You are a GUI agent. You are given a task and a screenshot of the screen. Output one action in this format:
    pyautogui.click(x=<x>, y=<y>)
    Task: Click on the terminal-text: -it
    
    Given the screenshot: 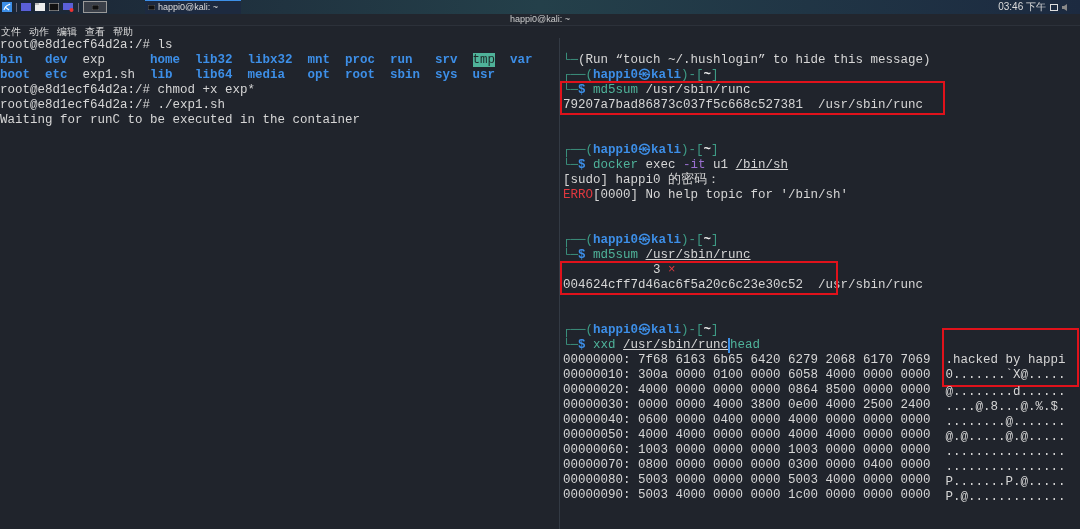 What is the action you would take?
    pyautogui.click(x=694, y=165)
    